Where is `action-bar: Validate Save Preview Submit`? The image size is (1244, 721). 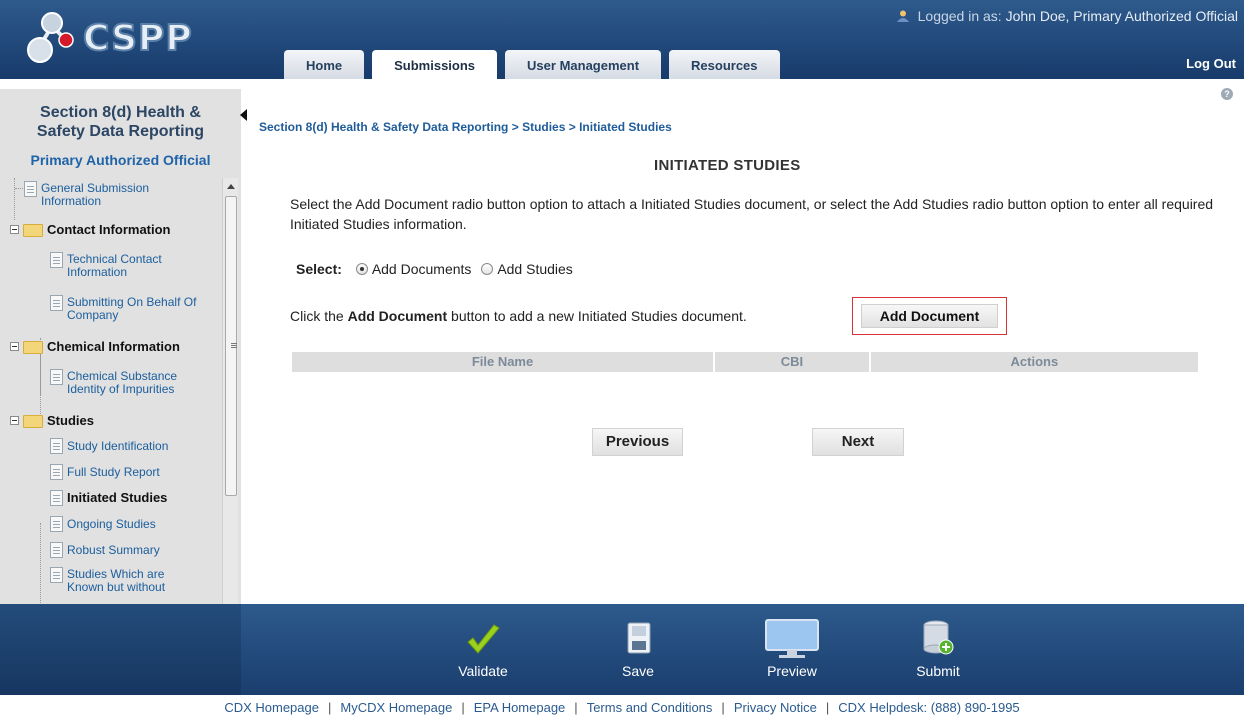
action-bar: Validate Save Preview Submit is located at coordinates (622, 649).